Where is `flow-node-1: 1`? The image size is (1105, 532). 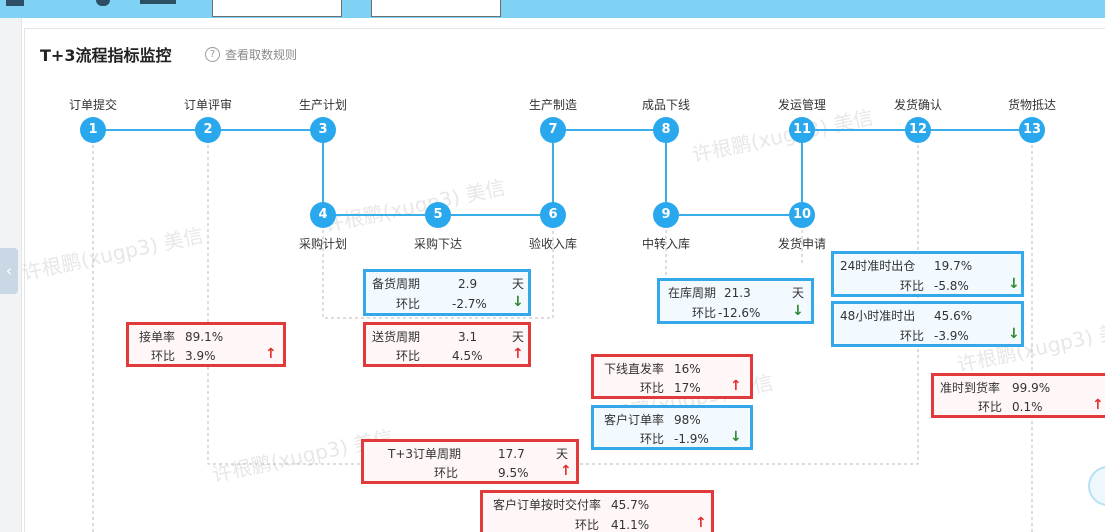 flow-node-1: 1 is located at coordinates (93, 130).